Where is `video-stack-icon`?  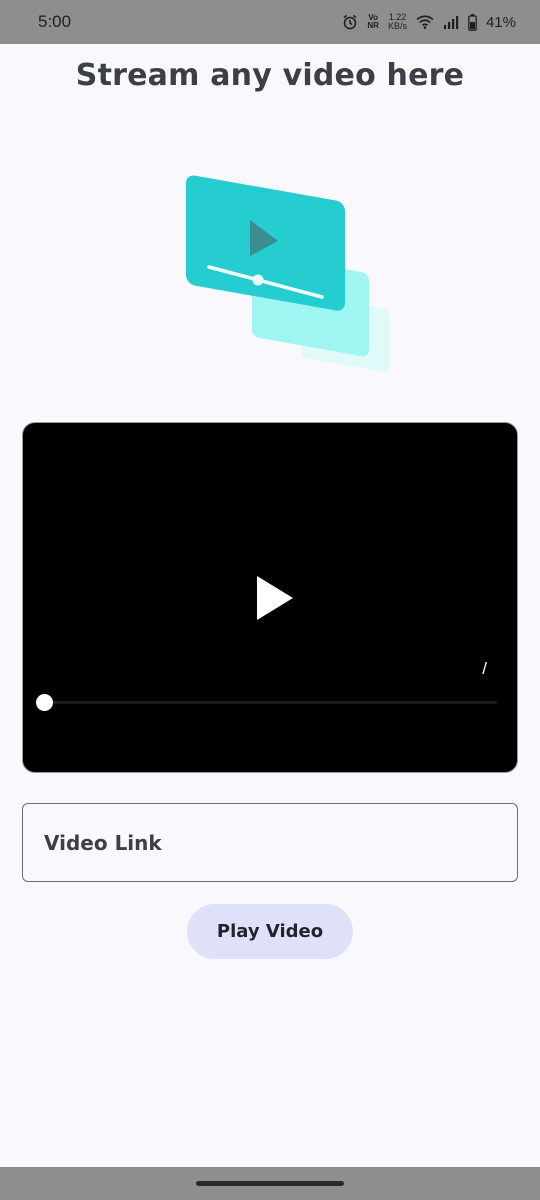
video-stack-icon is located at coordinates (290, 275).